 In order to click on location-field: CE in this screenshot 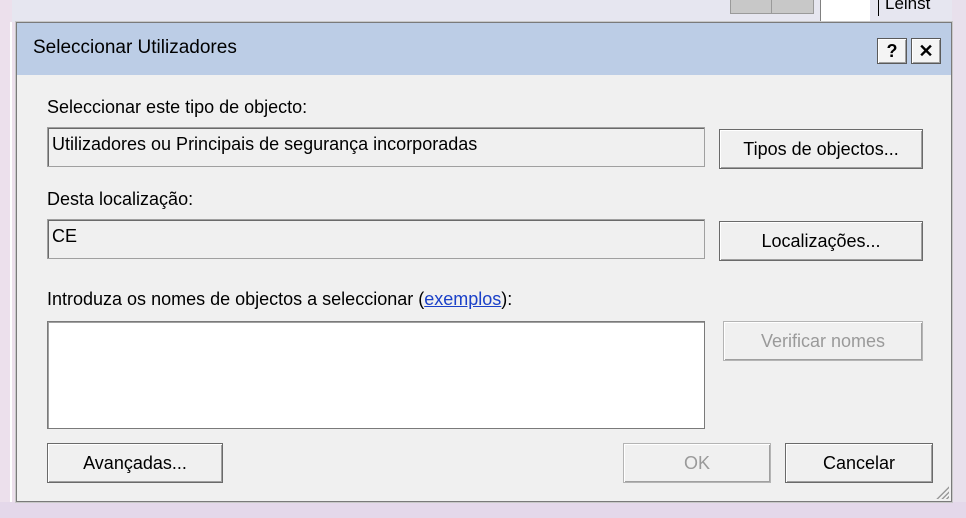, I will do `click(376, 239)`.